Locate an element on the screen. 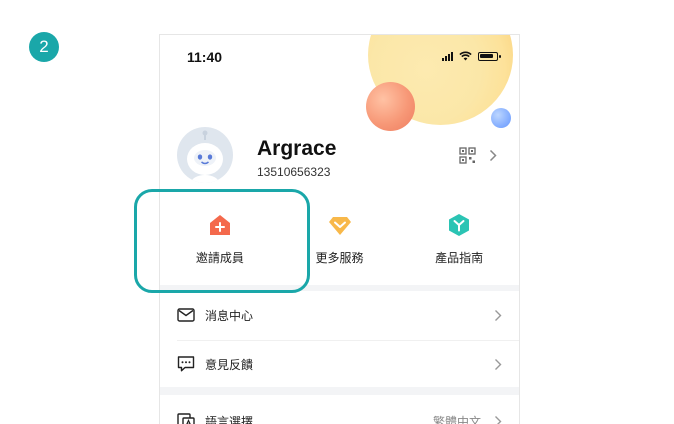 The width and height of the screenshot is (674, 424). avatar is located at coordinates (205, 155).